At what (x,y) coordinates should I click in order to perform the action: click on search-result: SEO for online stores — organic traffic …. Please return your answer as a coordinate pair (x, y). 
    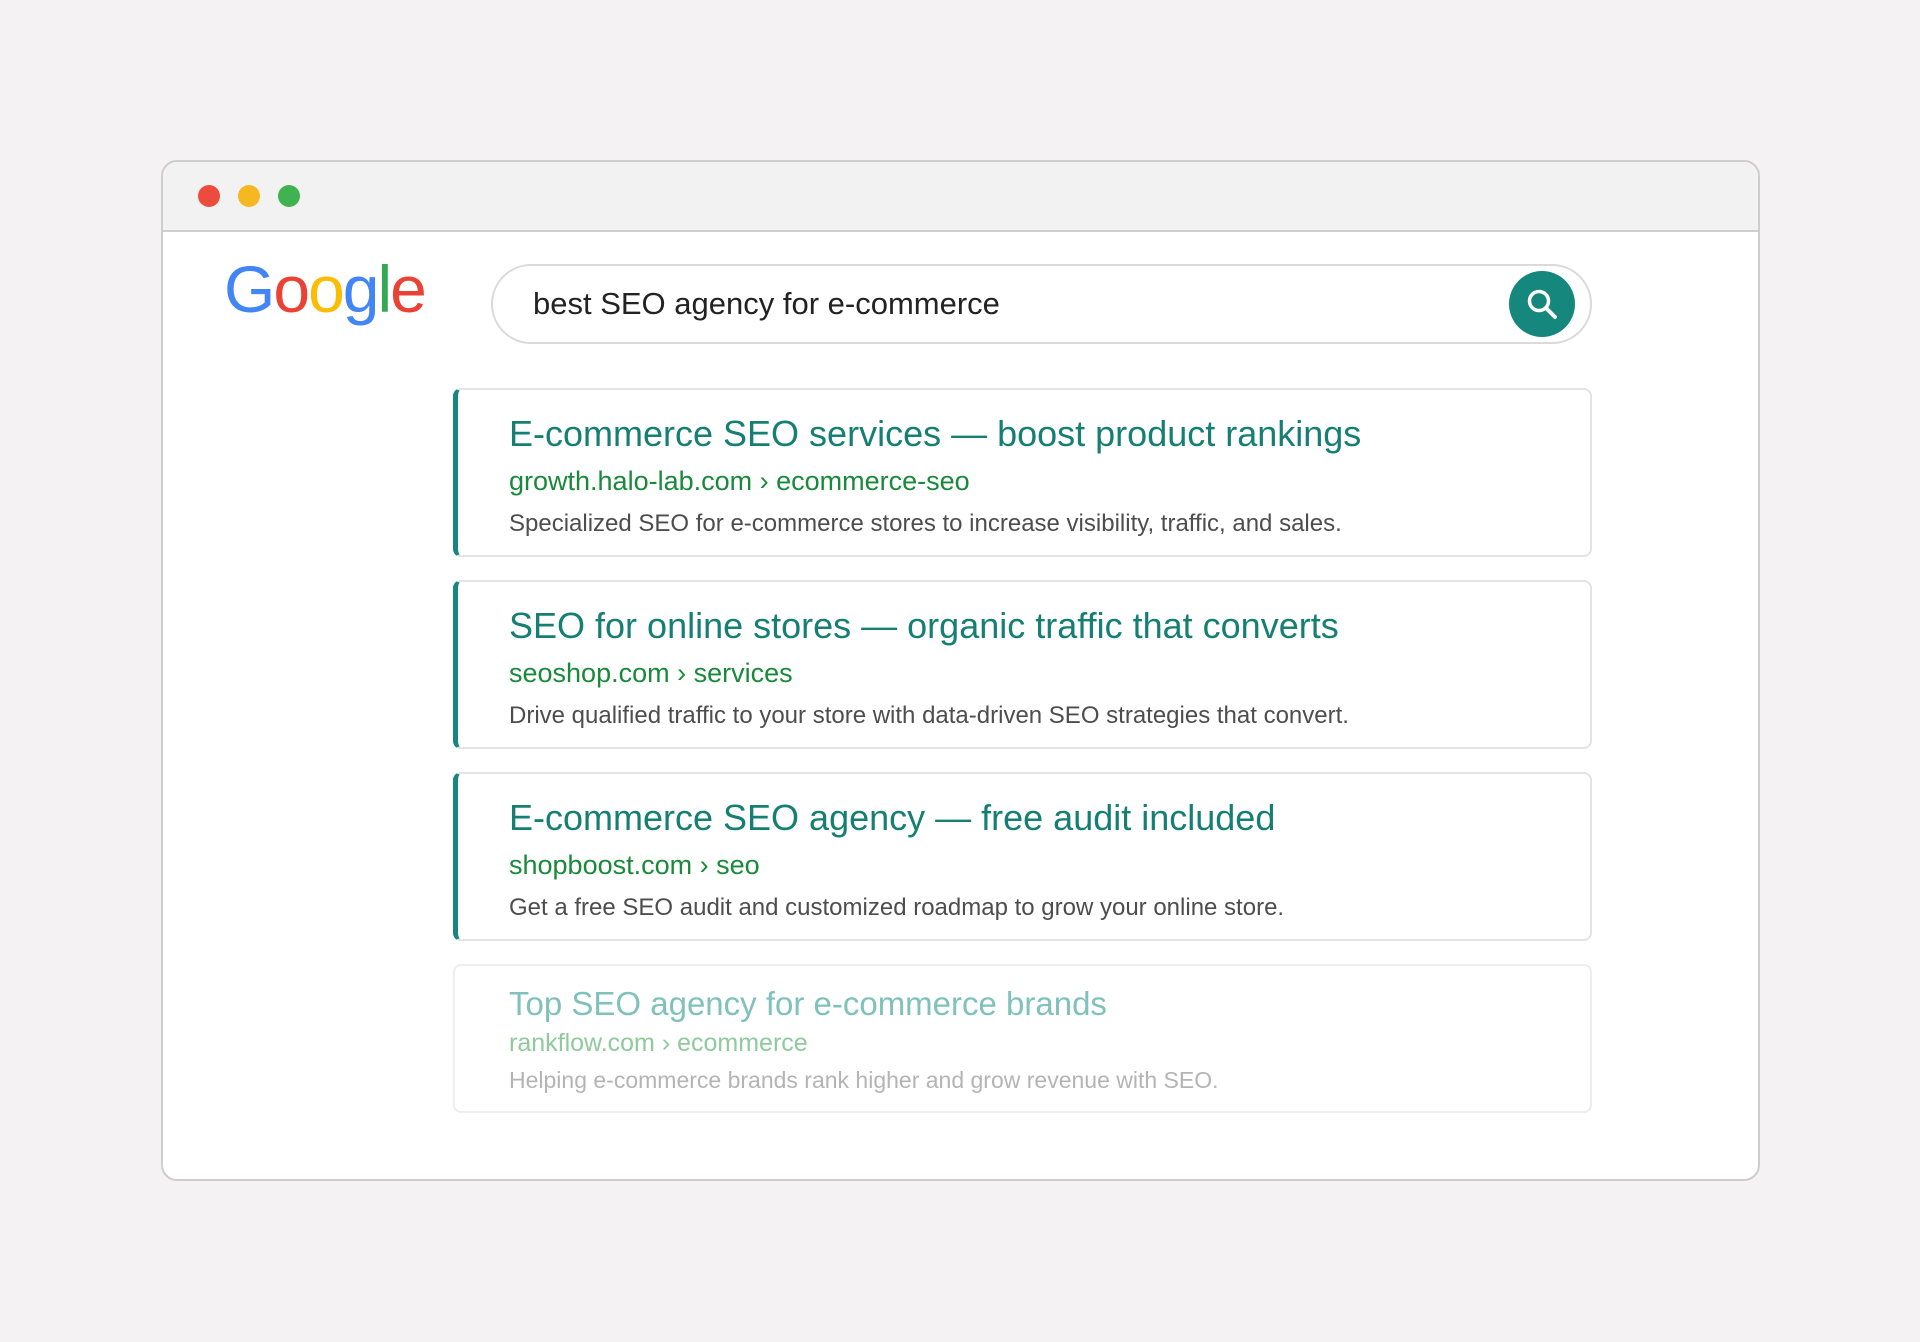
    Looking at the image, I should click on (1022, 664).